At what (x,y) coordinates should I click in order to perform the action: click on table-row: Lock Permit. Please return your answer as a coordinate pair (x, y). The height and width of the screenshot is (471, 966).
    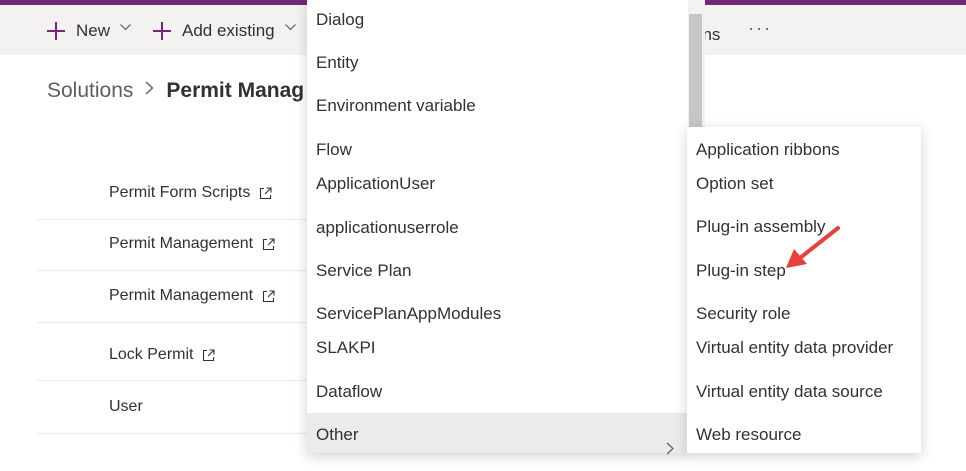
    Looking at the image, I should click on (172, 351).